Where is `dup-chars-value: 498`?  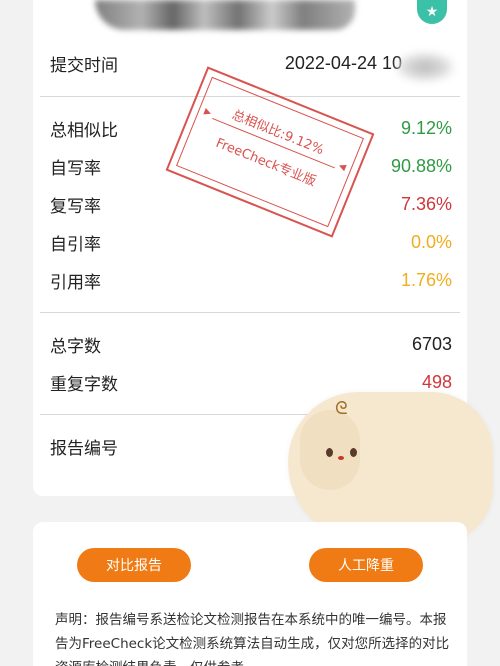 dup-chars-value: 498 is located at coordinates (436, 381).